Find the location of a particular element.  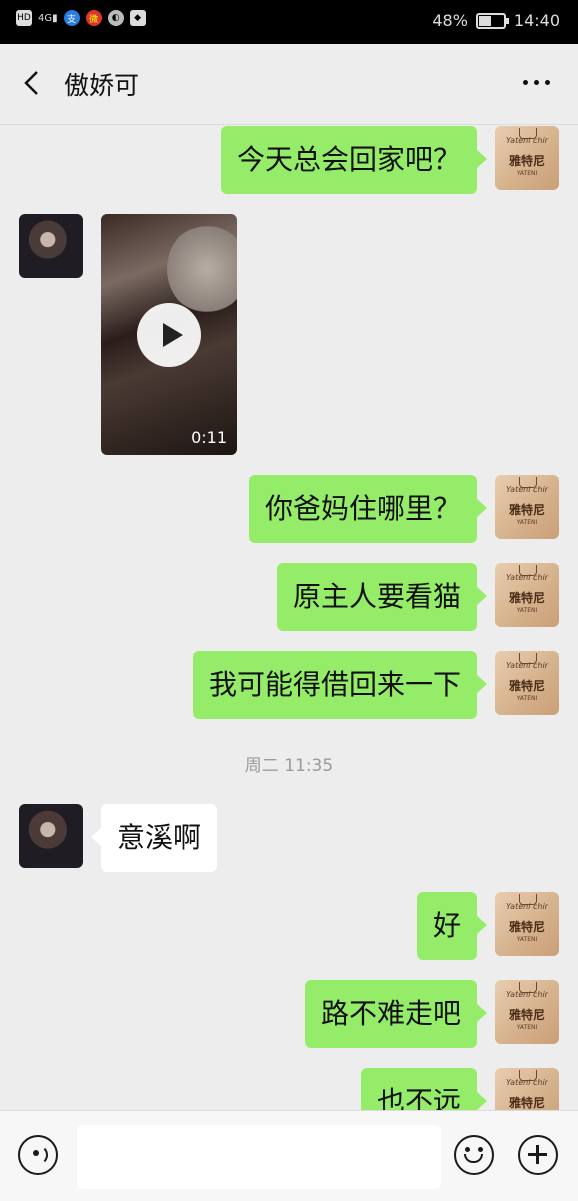

message-bubble: 今天总会回家吧？ is located at coordinates (354, 160).